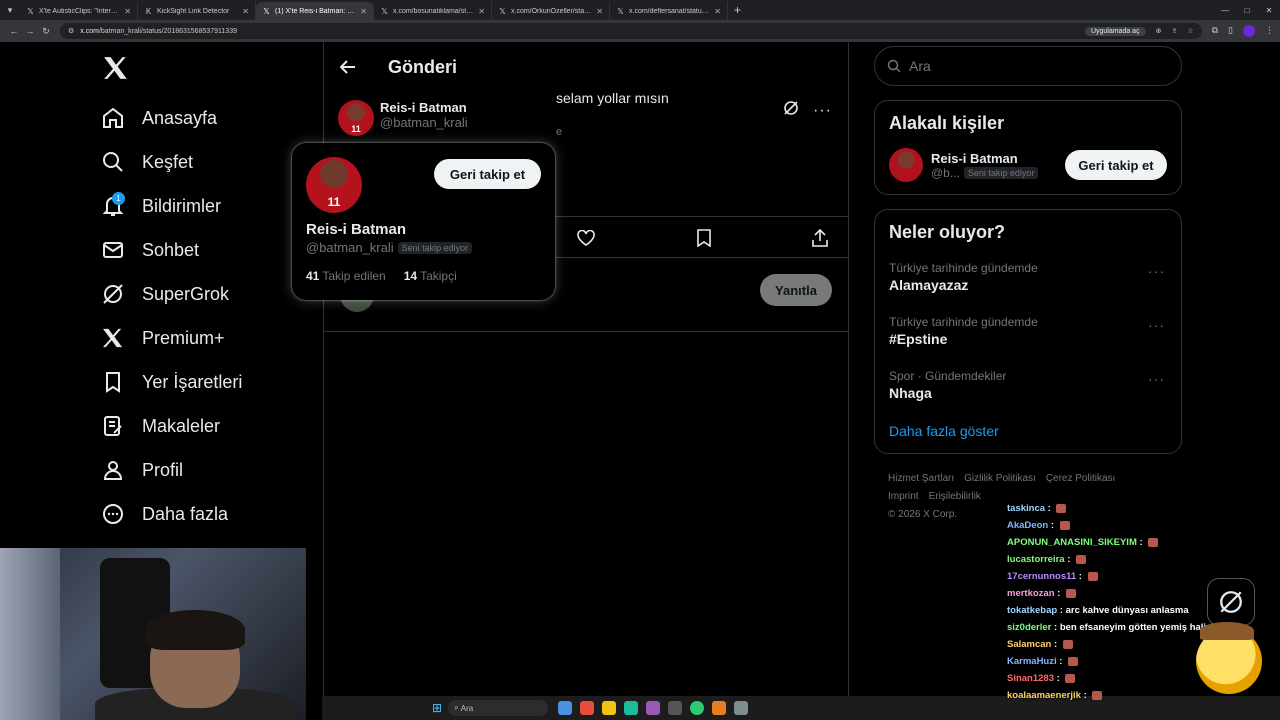 The height and width of the screenshot is (720, 1280). What do you see at coordinates (203, 250) in the screenshot?
I see `nav-item: Sohbet` at bounding box center [203, 250].